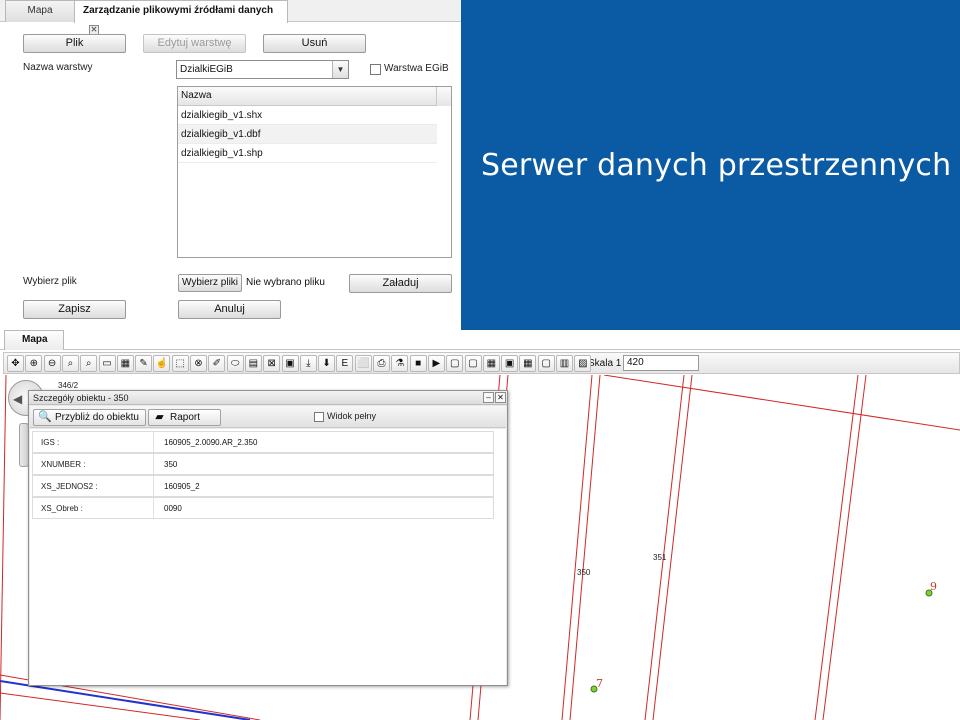 Image resolution: width=960 pixels, height=720 pixels. Describe the element at coordinates (107, 363) in the screenshot. I see `measure-distance-icon: ▭` at that location.